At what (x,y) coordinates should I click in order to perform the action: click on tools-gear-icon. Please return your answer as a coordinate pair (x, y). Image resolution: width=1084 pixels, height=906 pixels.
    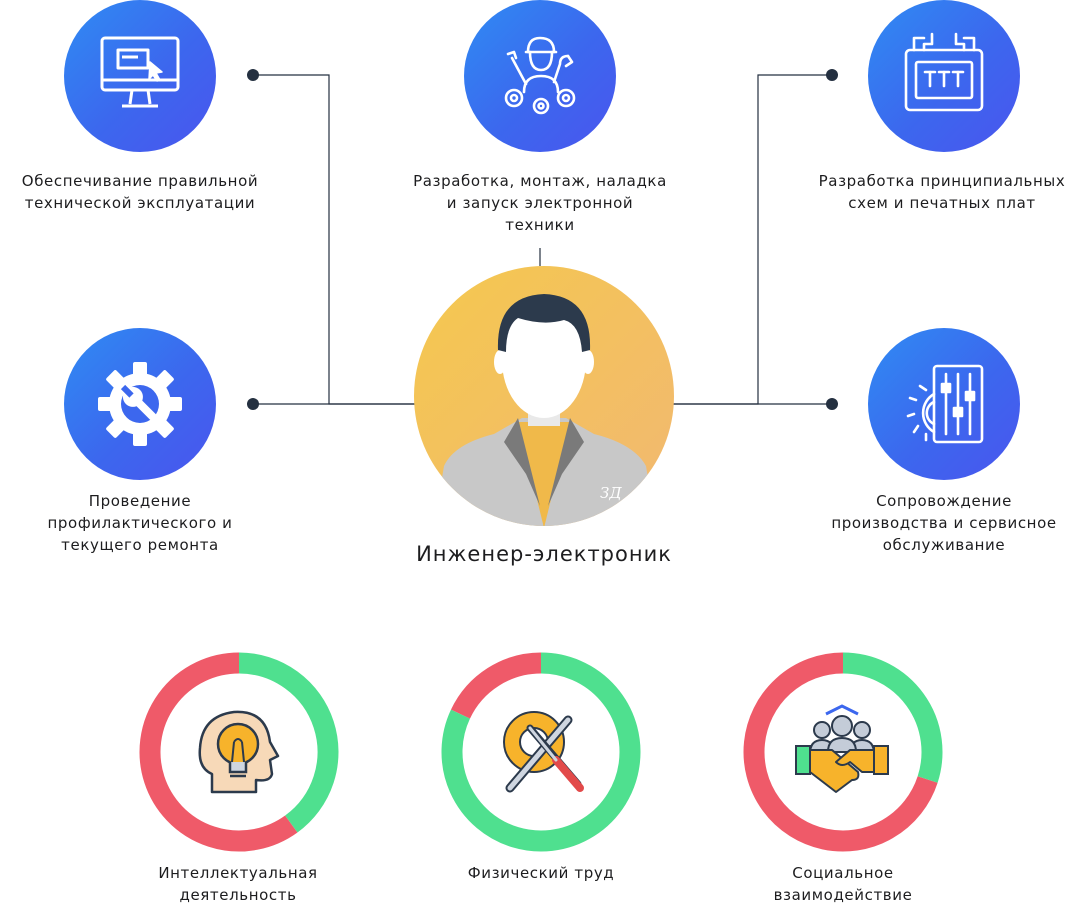
    Looking at the image, I should click on (543, 752).